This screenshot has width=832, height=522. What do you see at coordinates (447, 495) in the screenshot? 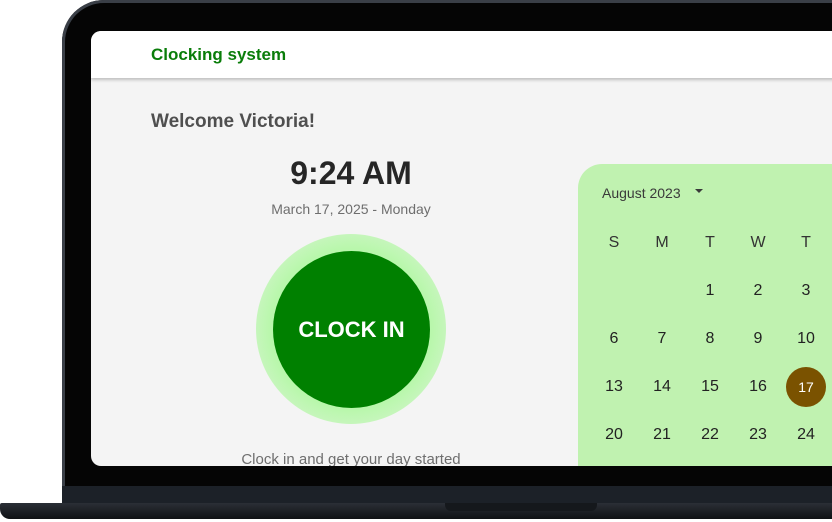
I see `laptop-bezel` at bounding box center [447, 495].